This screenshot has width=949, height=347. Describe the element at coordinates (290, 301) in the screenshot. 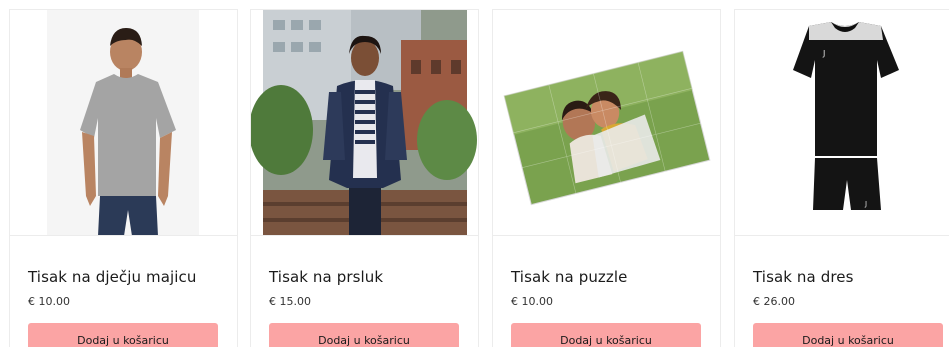

I see `product-price: € 15.00` at that location.